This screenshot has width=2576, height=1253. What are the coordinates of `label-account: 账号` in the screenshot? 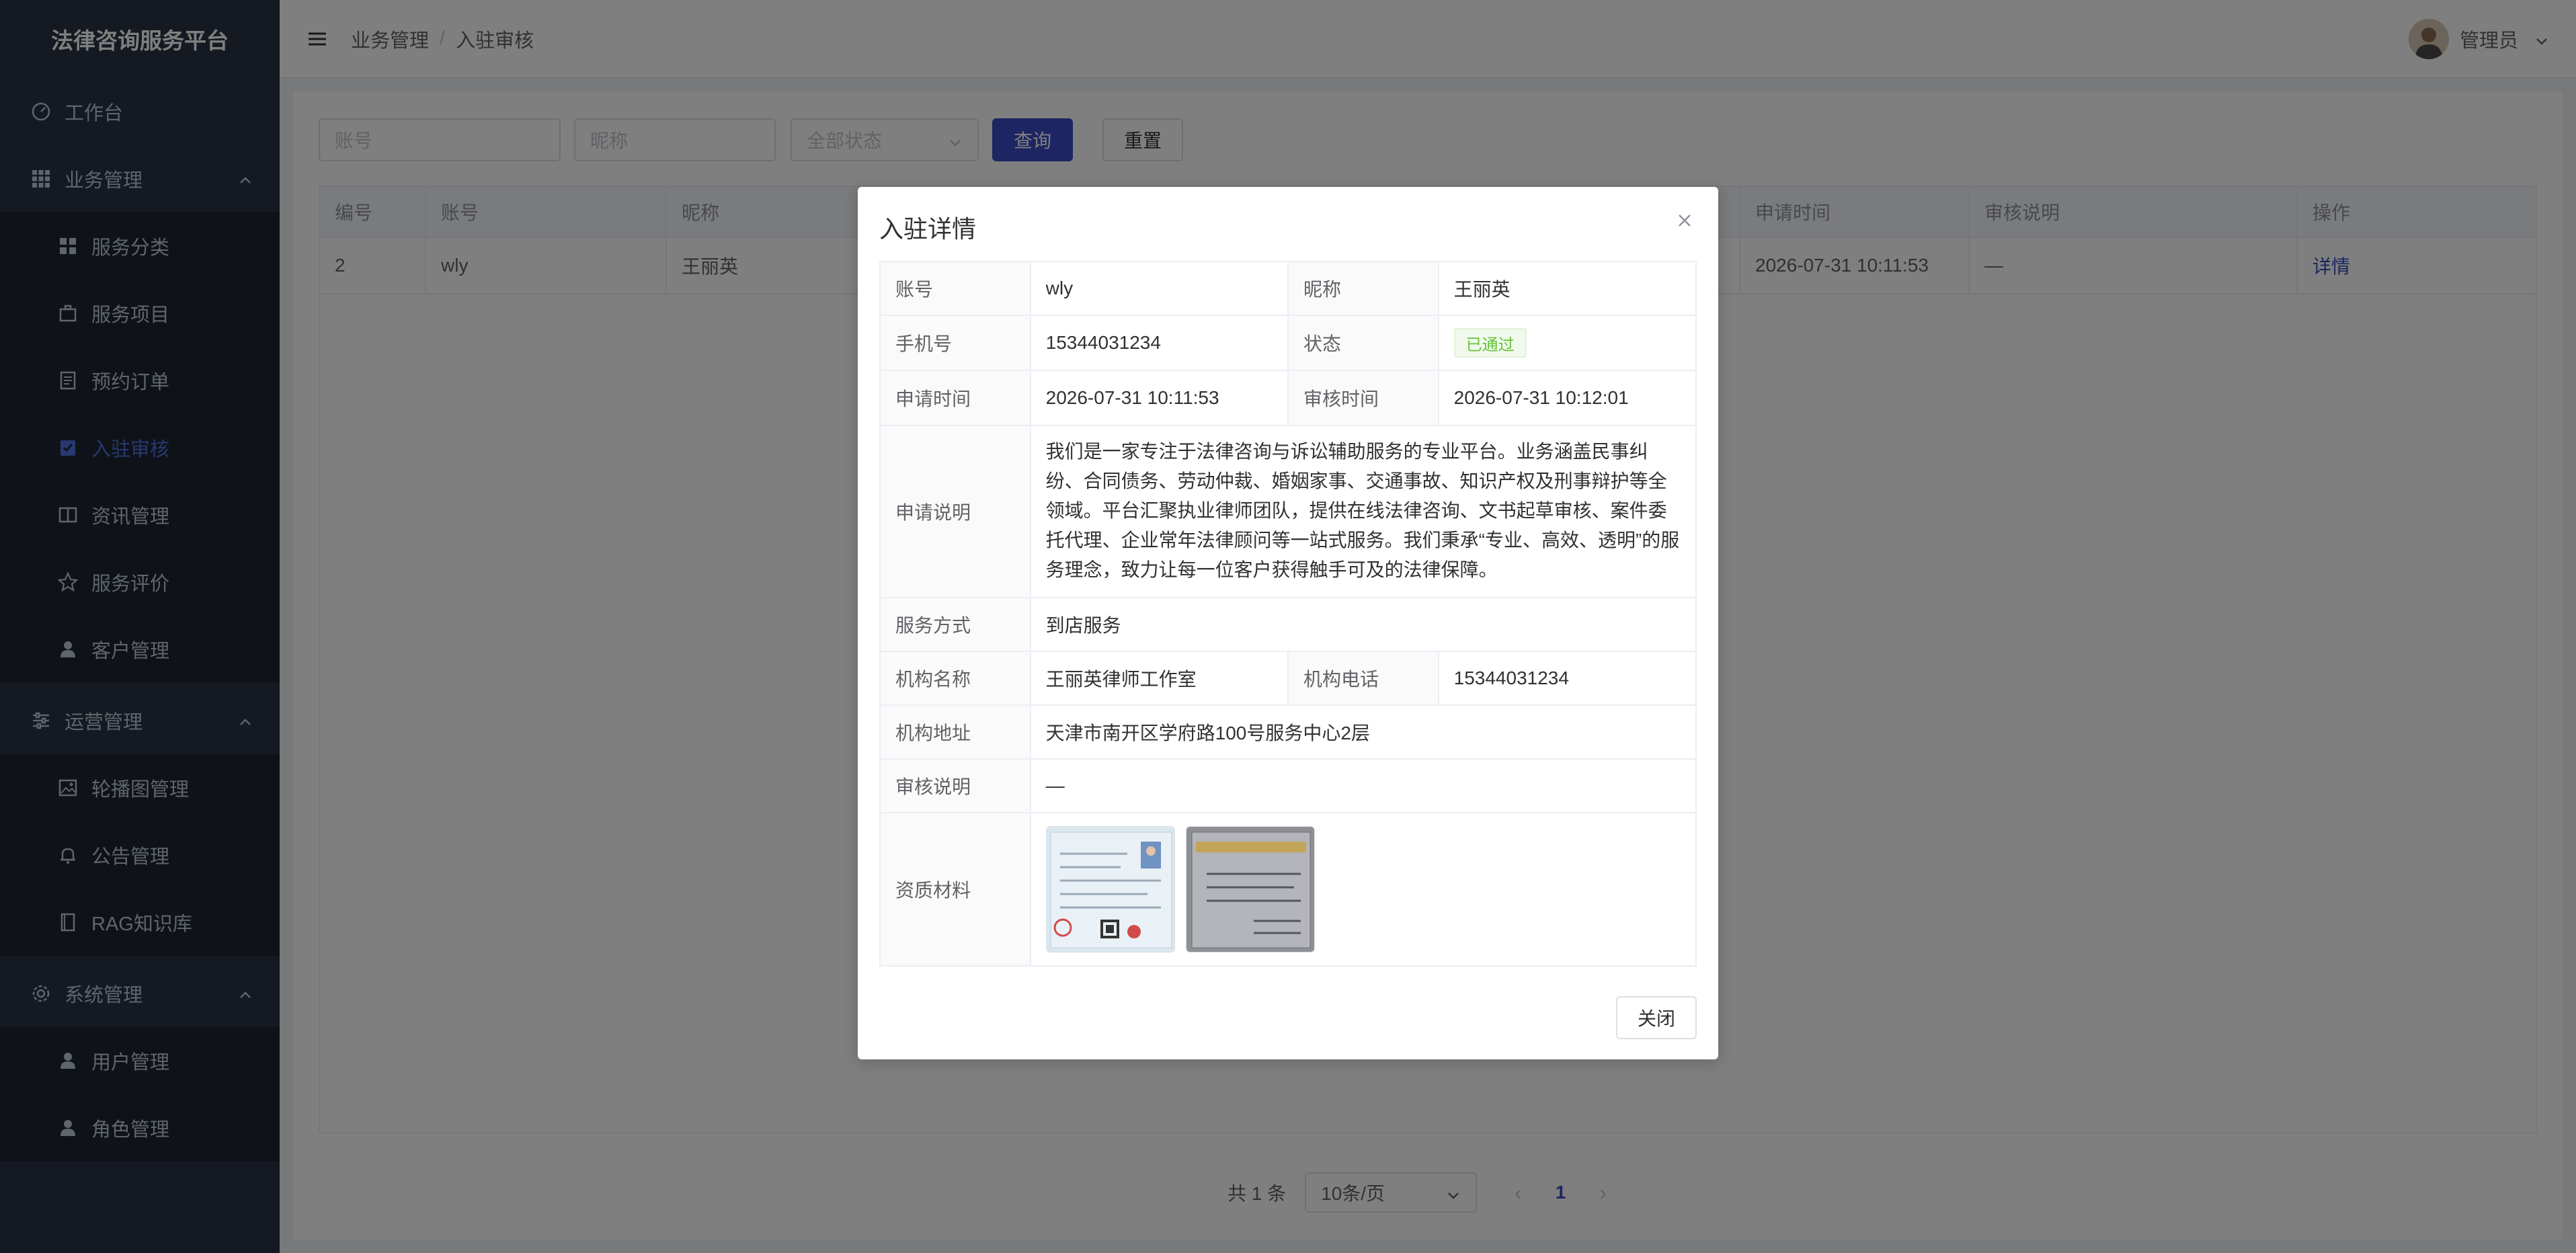 It's located at (956, 288).